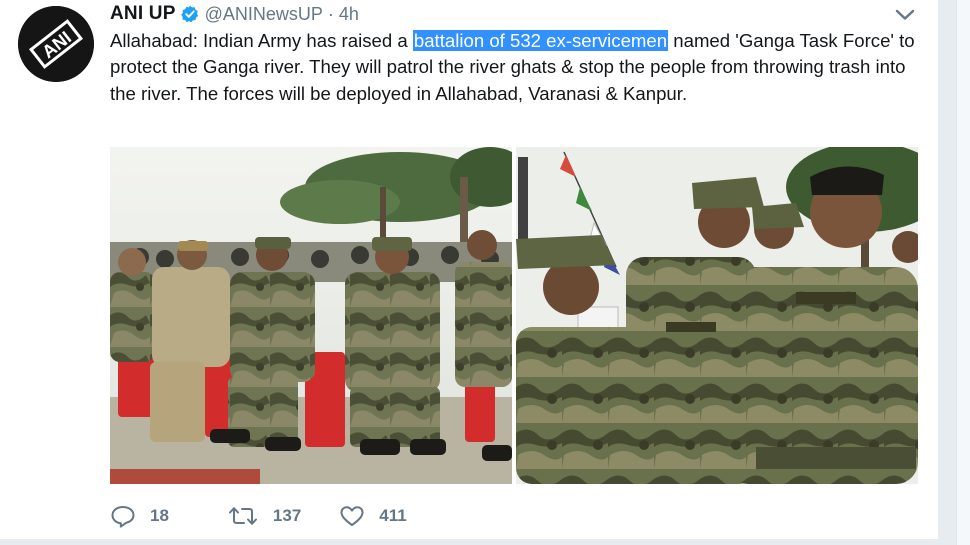 Image resolution: width=970 pixels, height=545 pixels. I want to click on author-name: ANI UP, so click(143, 14).